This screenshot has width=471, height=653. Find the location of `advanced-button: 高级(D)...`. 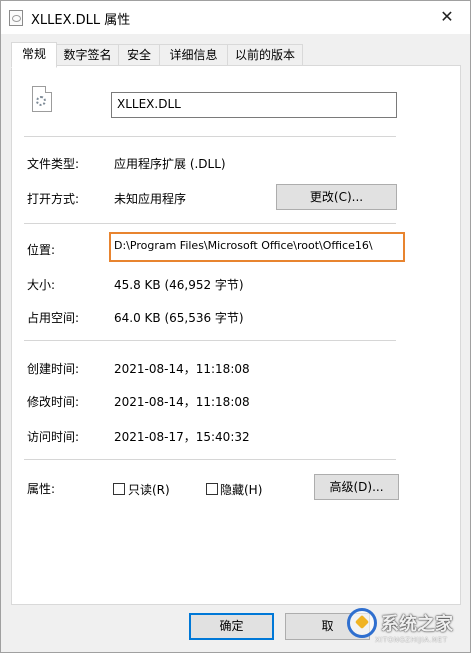

advanced-button: 高级(D)... is located at coordinates (356, 487).